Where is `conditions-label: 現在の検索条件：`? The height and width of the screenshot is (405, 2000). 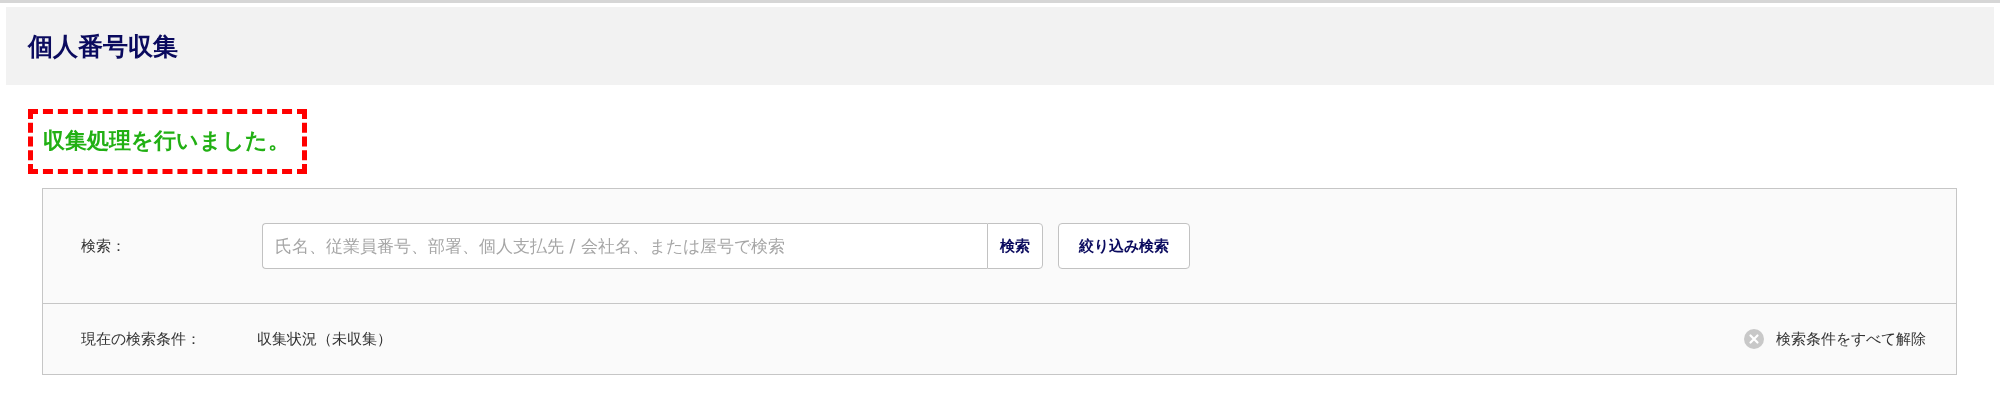 conditions-label: 現在の検索条件： is located at coordinates (141, 339).